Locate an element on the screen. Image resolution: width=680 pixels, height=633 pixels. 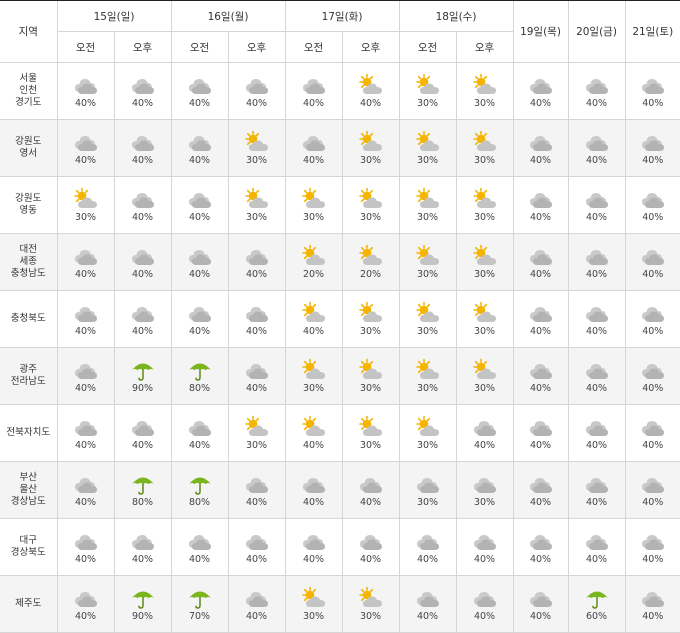
forecast-row: 충청북도 40% 40% 40% 40% 40% 30% 30% 30% 40% 40% 40% is located at coordinates (340, 319).